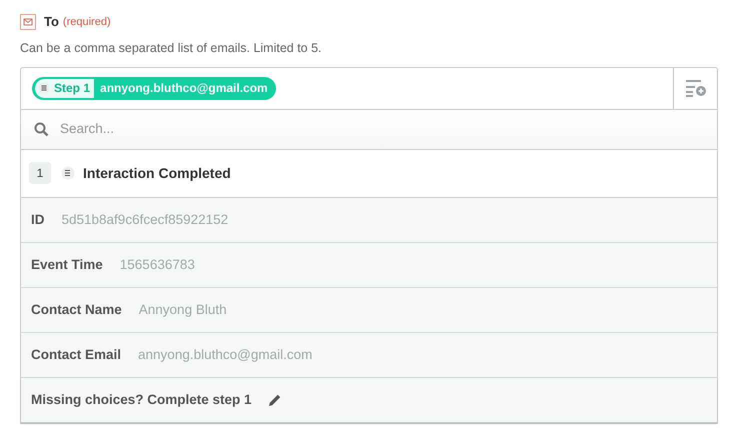  What do you see at coordinates (51, 22) in the screenshot?
I see `field-label: To` at bounding box center [51, 22].